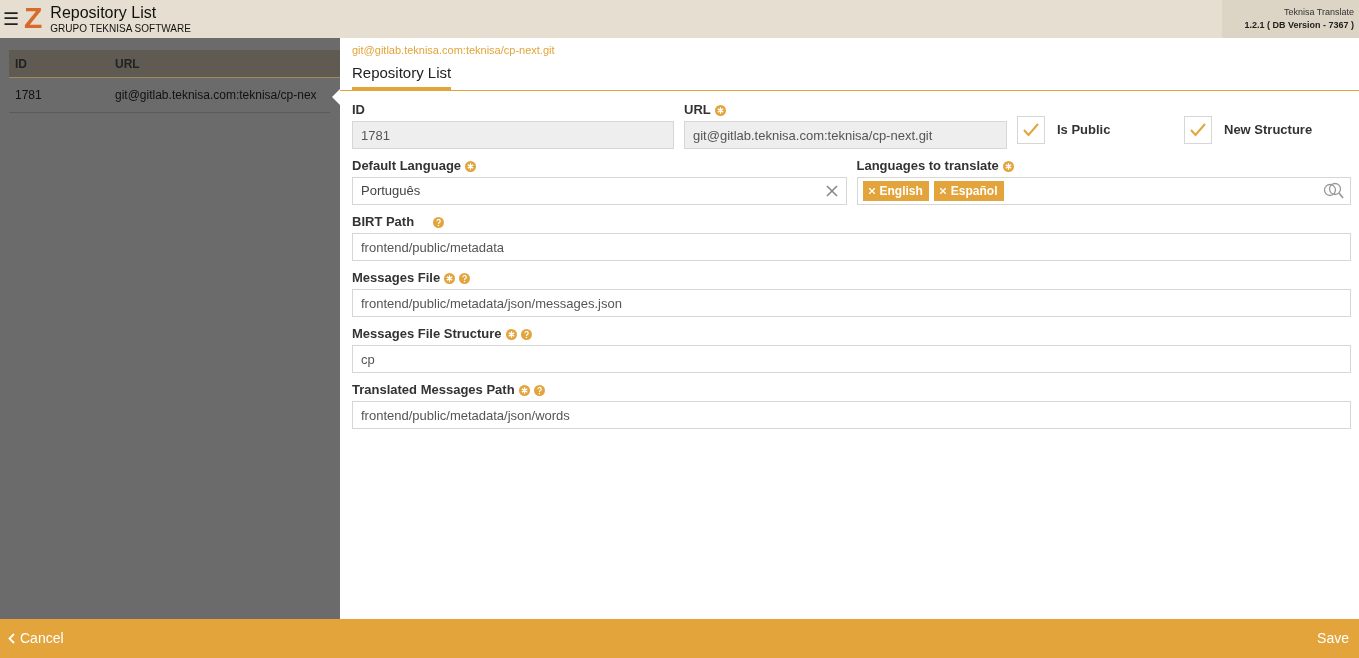  I want to click on language-select: Português, so click(599, 191).